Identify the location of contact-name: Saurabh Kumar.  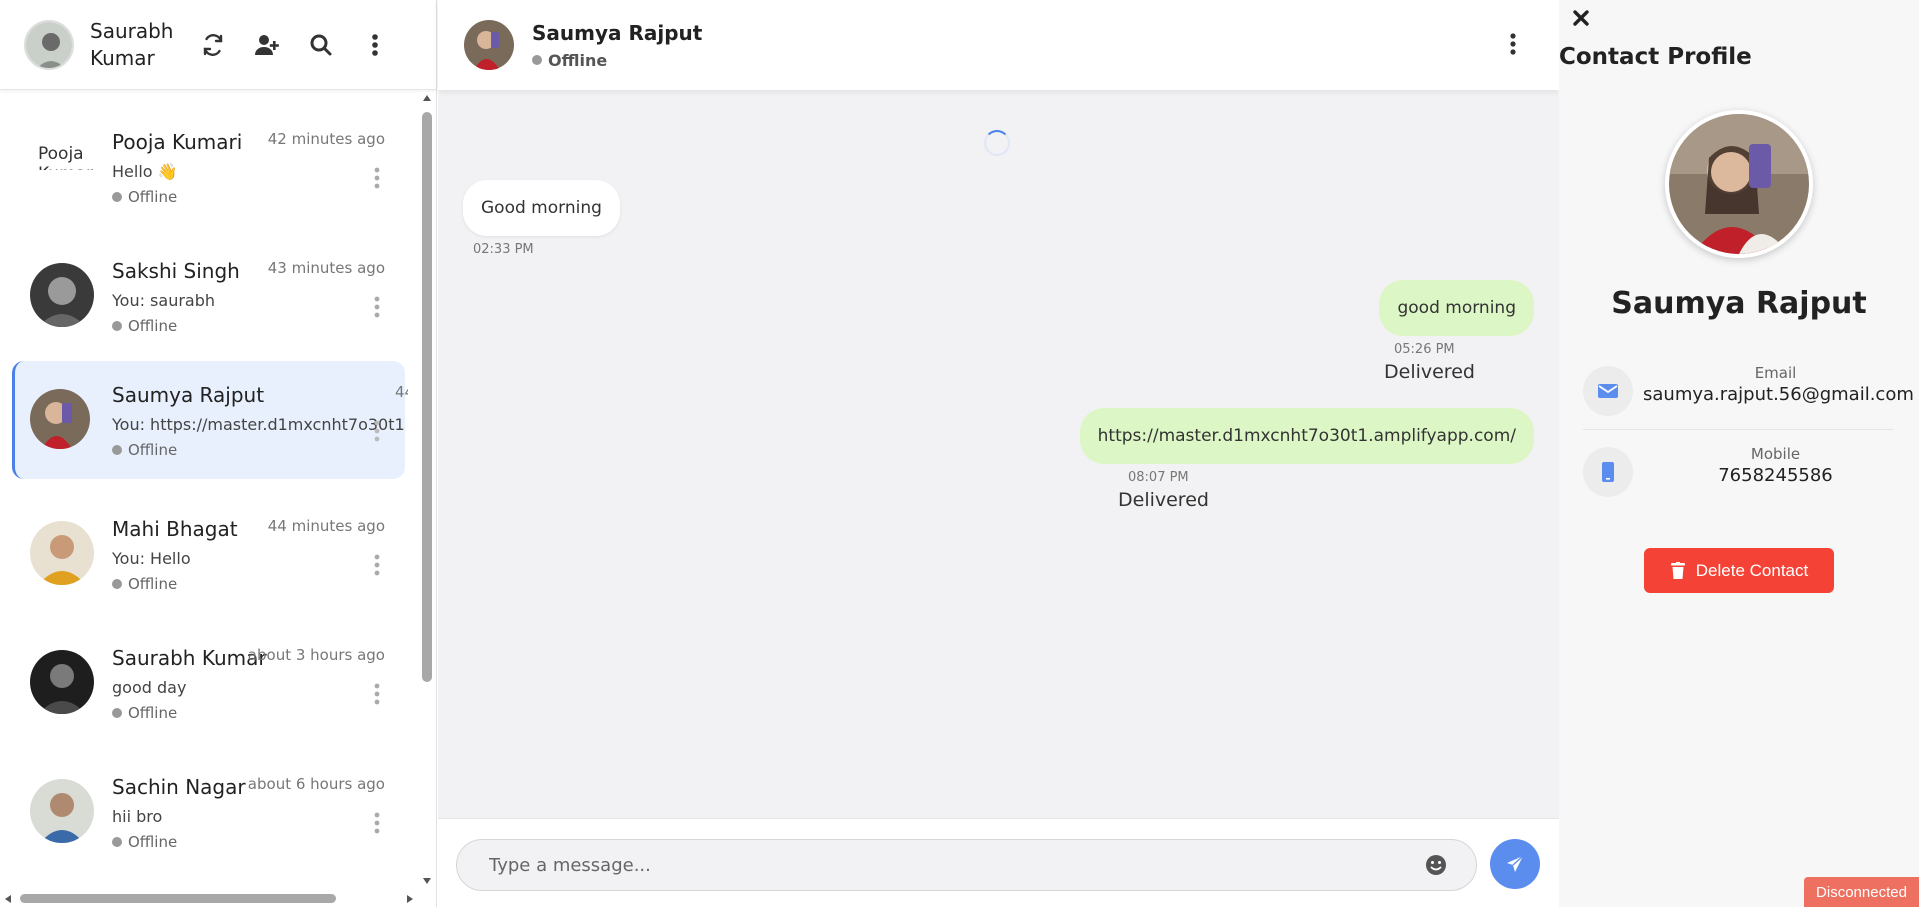
(189, 658).